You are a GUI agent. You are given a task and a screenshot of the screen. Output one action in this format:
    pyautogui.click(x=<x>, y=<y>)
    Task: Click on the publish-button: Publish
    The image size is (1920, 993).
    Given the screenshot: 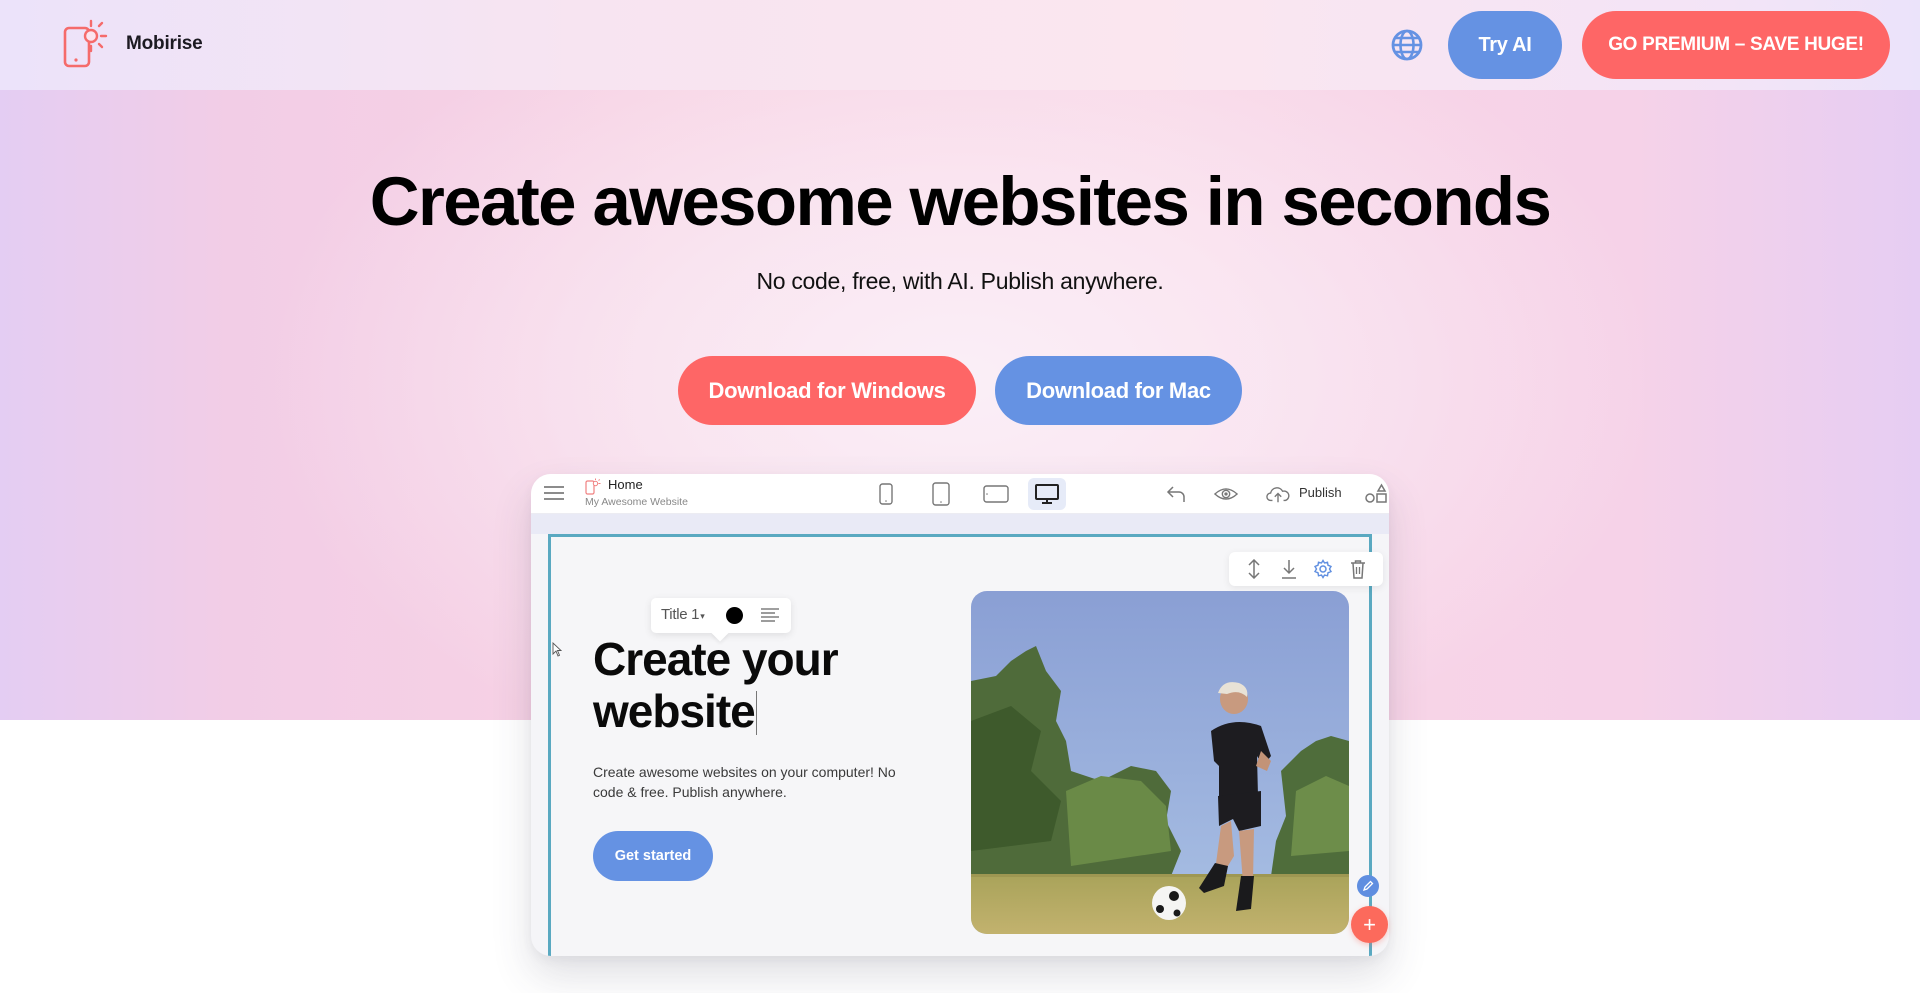 What is the action you would take?
    pyautogui.click(x=1320, y=492)
    